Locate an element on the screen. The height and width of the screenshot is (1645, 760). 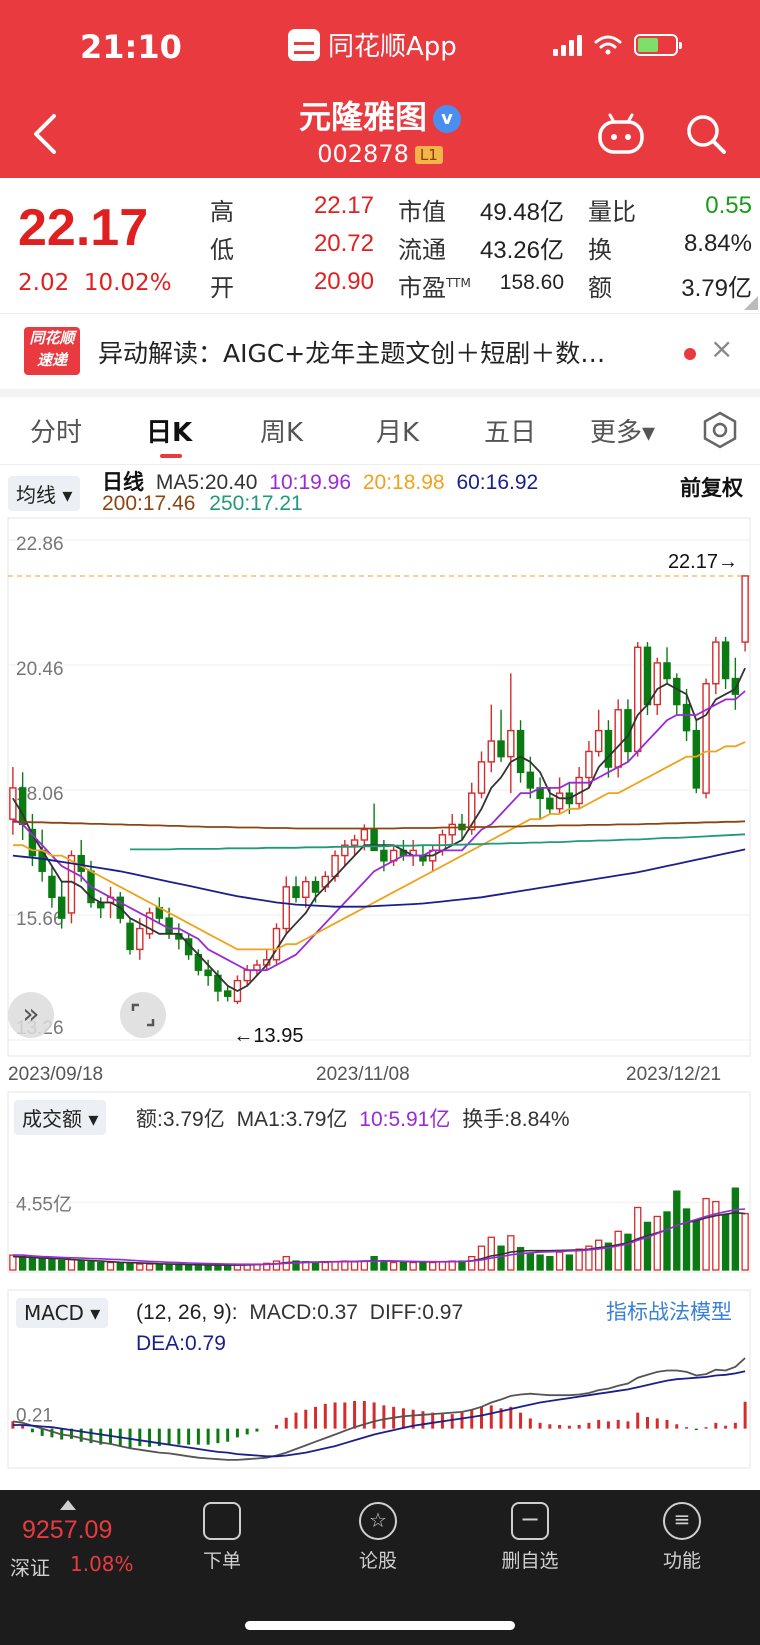
up-arrow-icon is located at coordinates (68, 1505).